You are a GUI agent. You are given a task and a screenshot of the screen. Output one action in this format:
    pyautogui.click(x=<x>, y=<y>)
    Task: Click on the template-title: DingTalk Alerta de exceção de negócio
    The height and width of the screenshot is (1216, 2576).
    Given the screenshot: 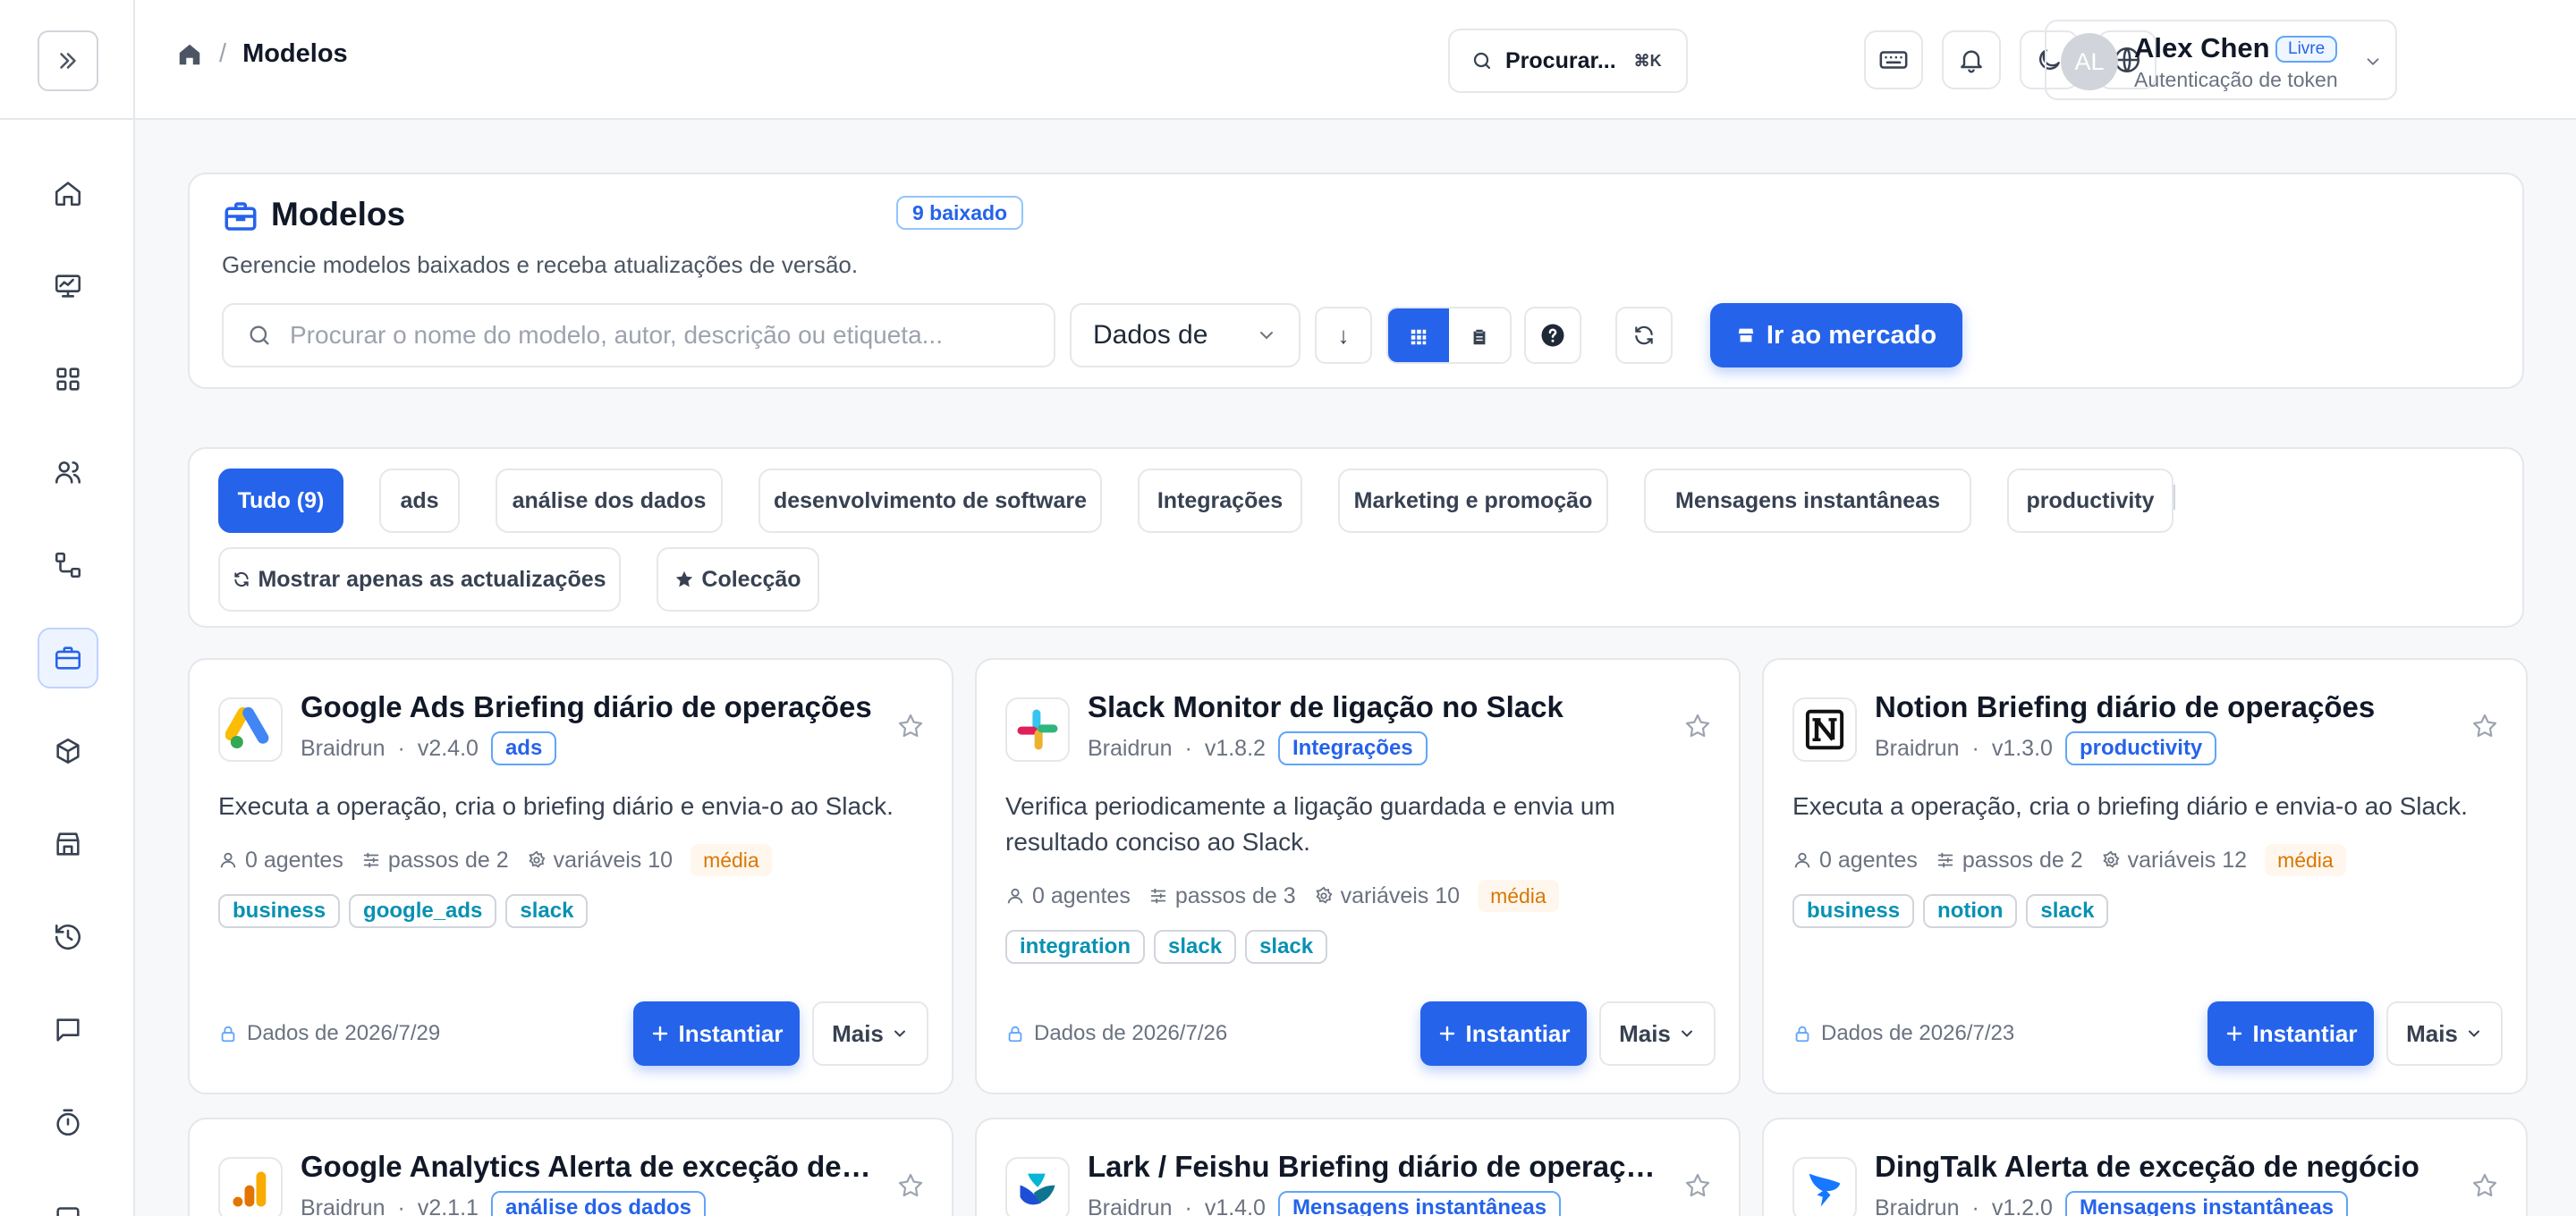 What is the action you would take?
    pyautogui.click(x=2147, y=1167)
    